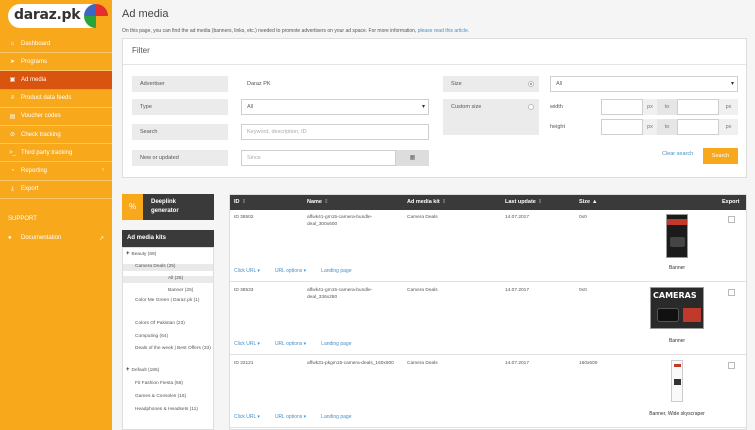 The width and height of the screenshot is (755, 430). What do you see at coordinates (181, 290) in the screenshot?
I see `kit-item-label: Banner (25)` at bounding box center [181, 290].